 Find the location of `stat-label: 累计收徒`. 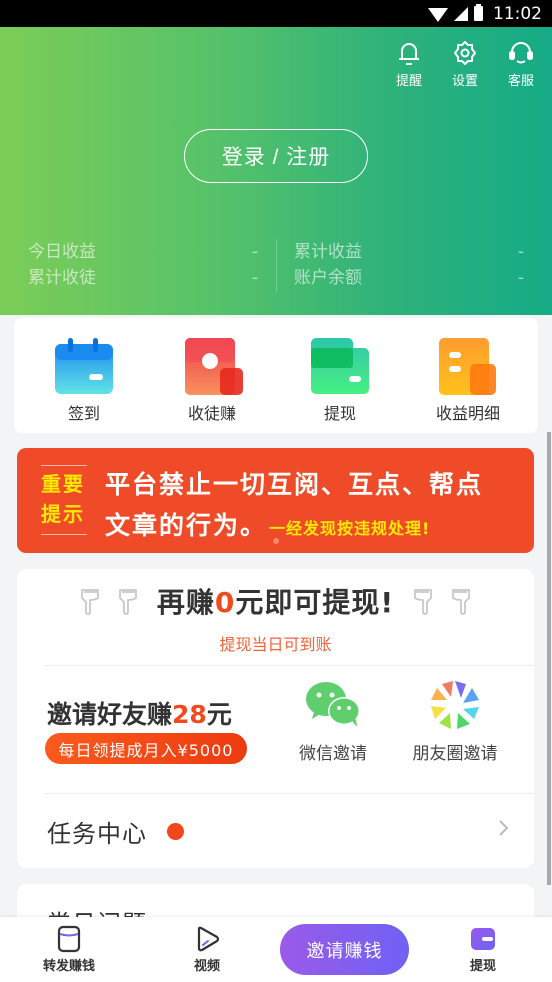

stat-label: 累计收徒 is located at coordinates (62, 278).